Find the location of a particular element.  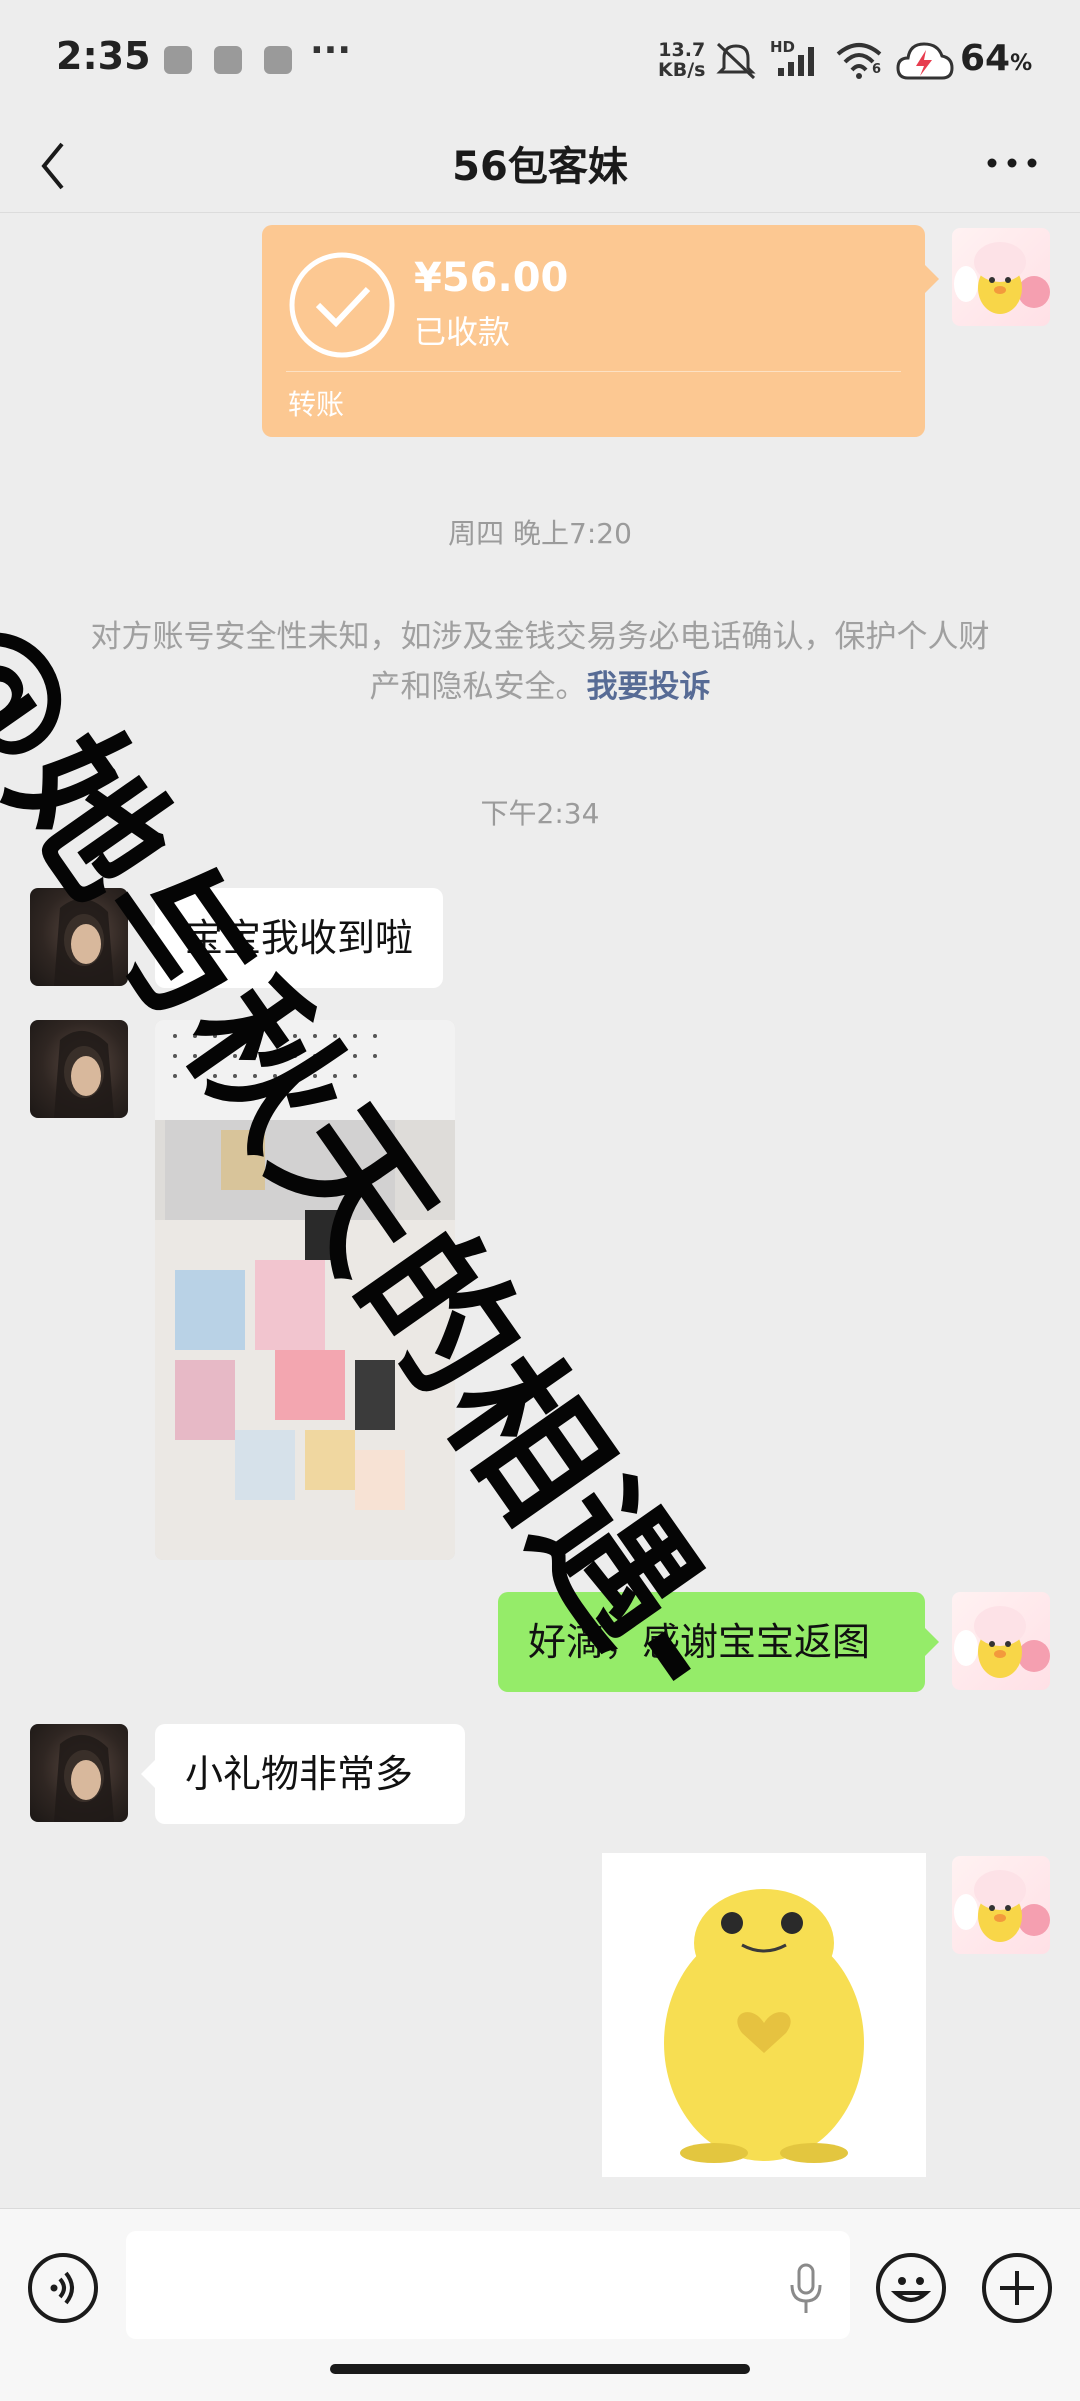

wifi-label: 6 is located at coordinates (877, 69).